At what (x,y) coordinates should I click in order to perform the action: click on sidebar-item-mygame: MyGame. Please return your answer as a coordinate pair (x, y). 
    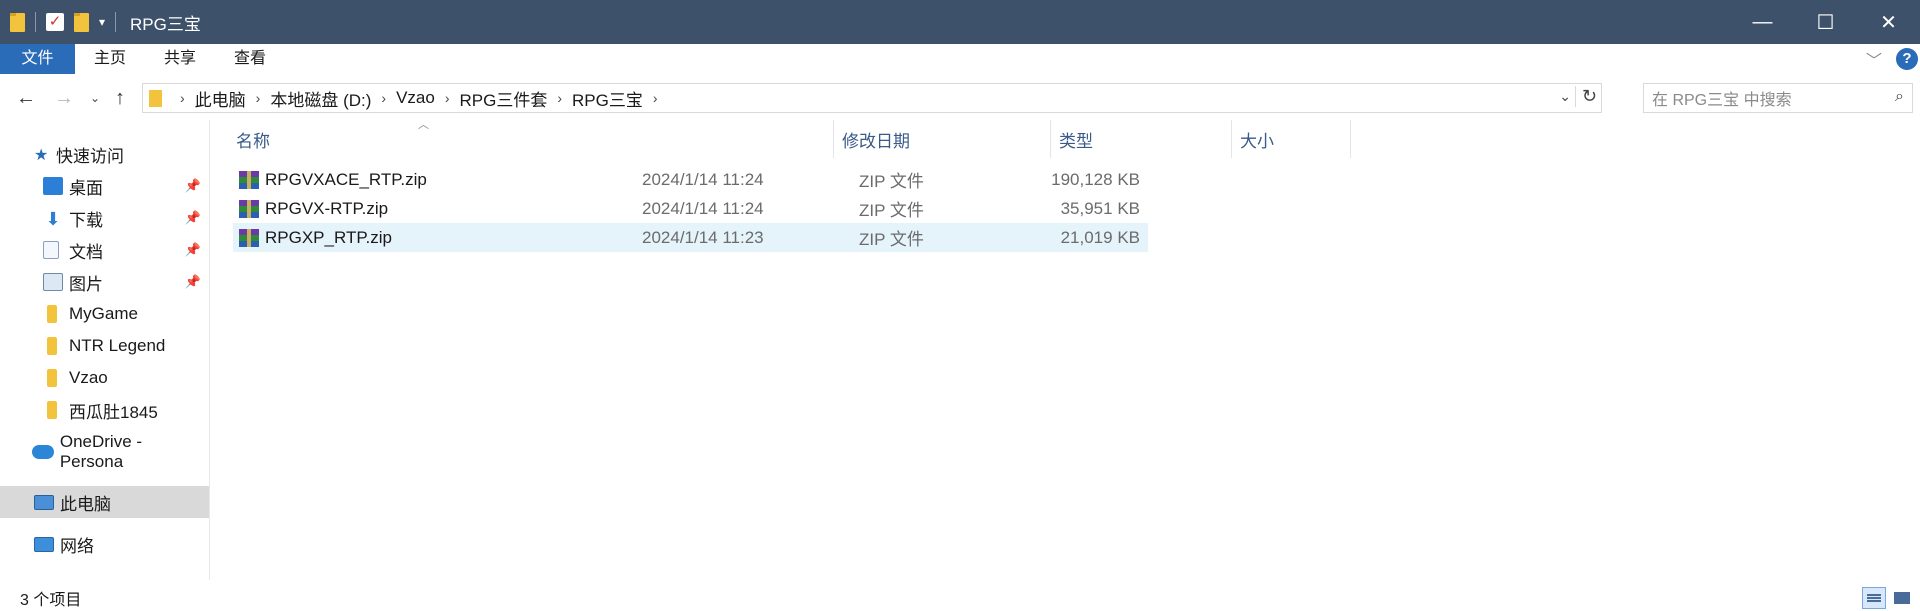
    Looking at the image, I should click on (104, 314).